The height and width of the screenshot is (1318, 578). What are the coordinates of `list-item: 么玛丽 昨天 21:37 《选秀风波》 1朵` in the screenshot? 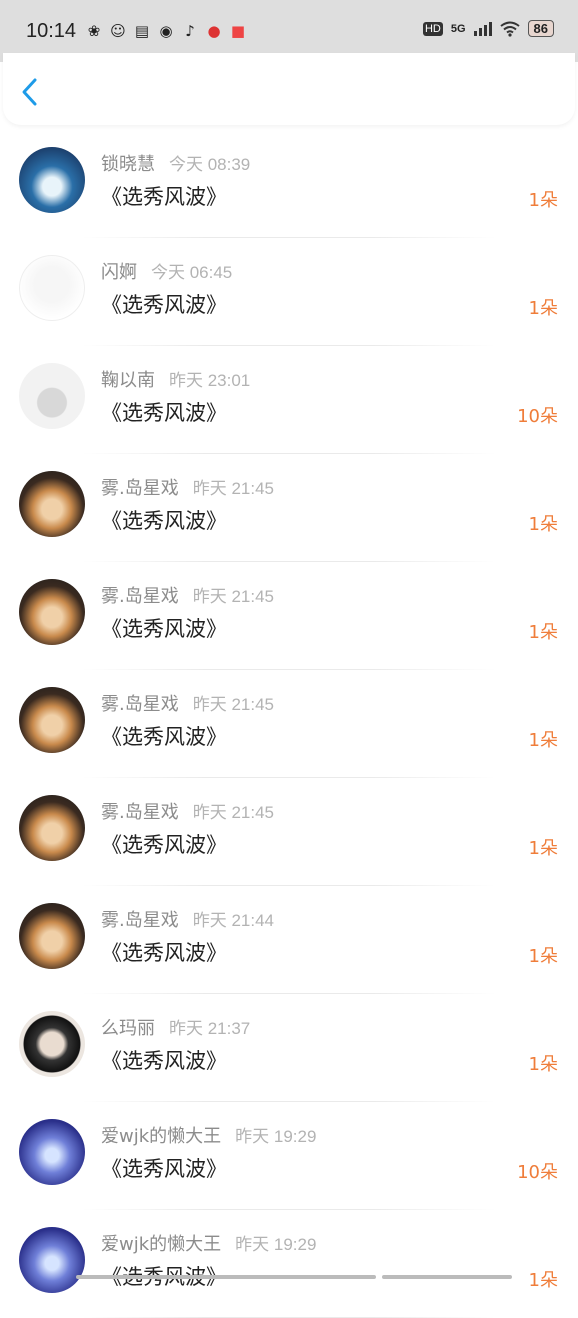 It's located at (289, 1048).